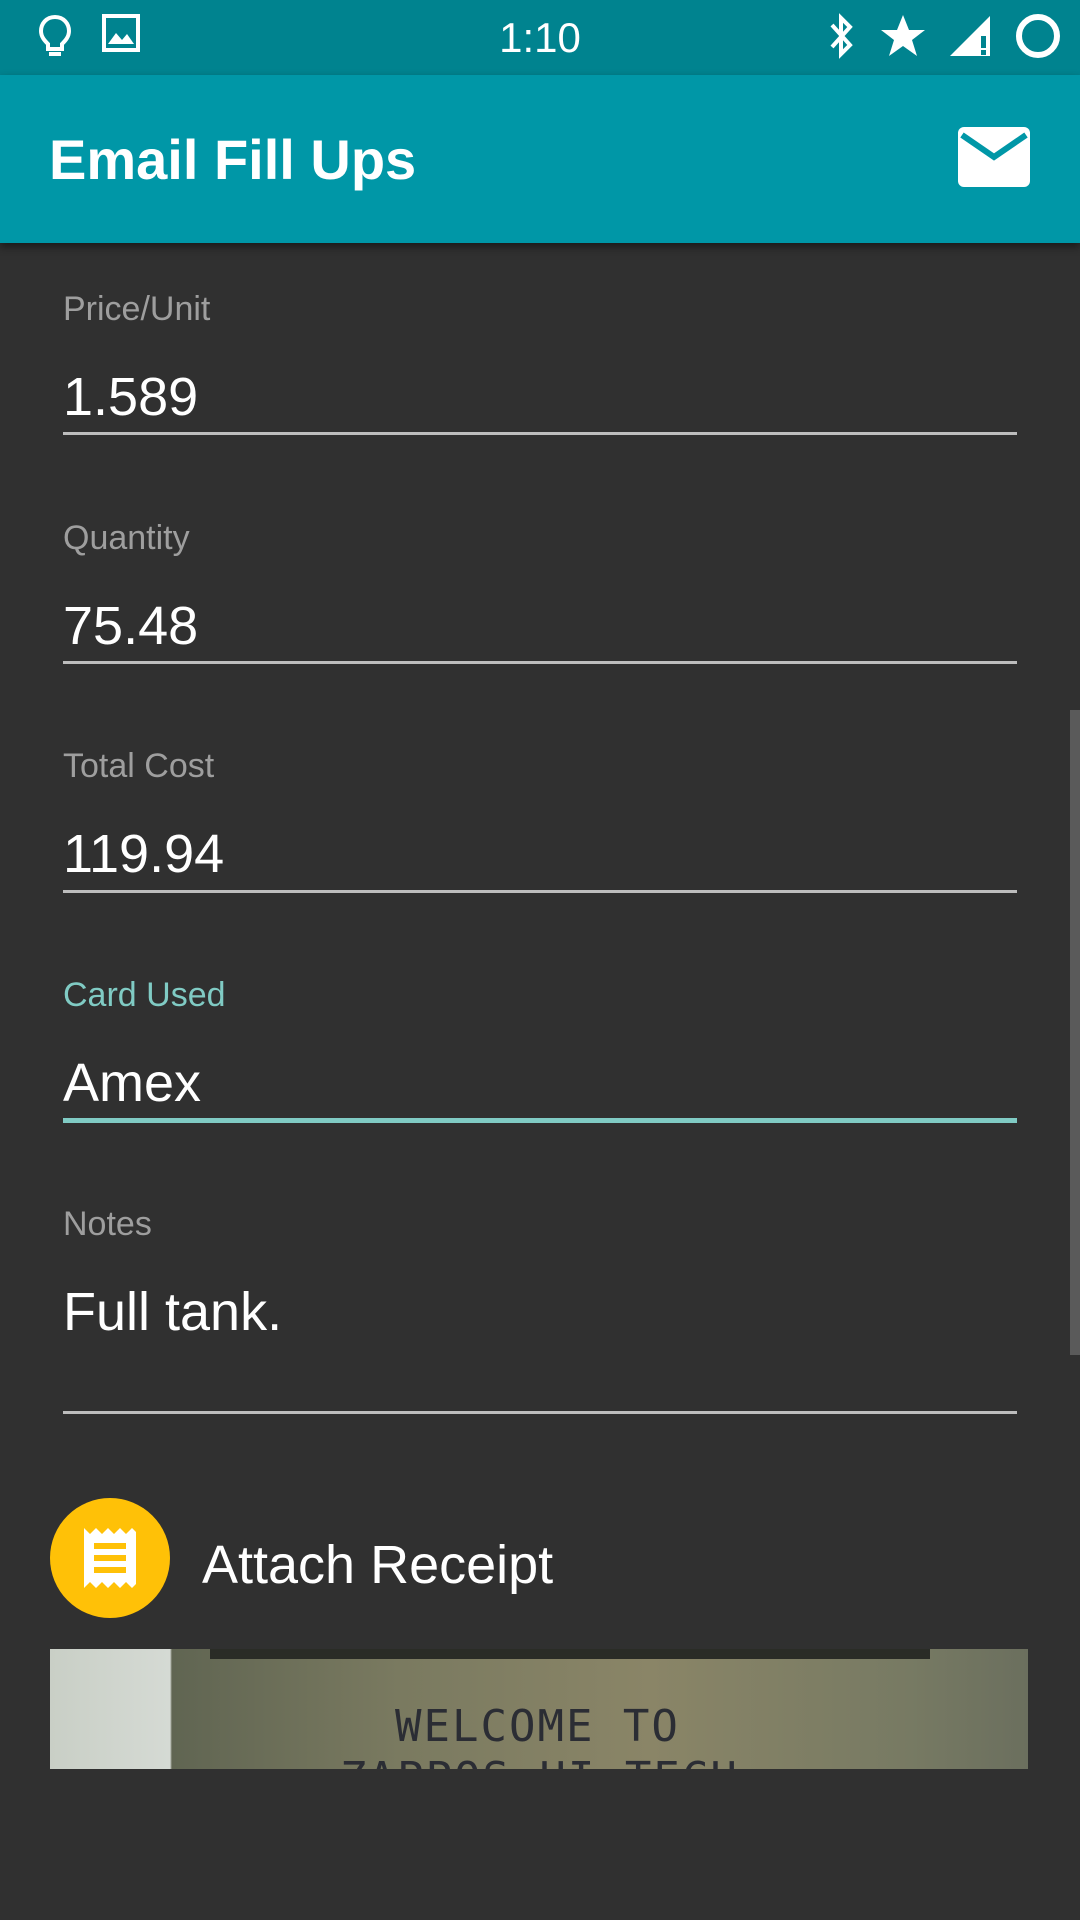 The width and height of the screenshot is (1080, 1920). I want to click on price-unit-underline, so click(540, 433).